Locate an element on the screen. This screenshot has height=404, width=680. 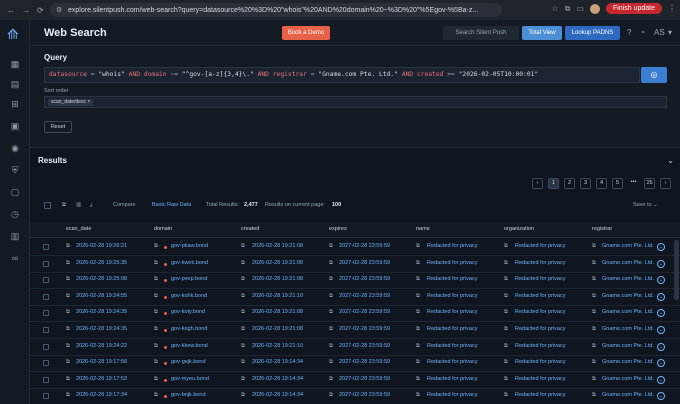
sort-chip: scan_date/desc × is located at coordinates (71, 102).